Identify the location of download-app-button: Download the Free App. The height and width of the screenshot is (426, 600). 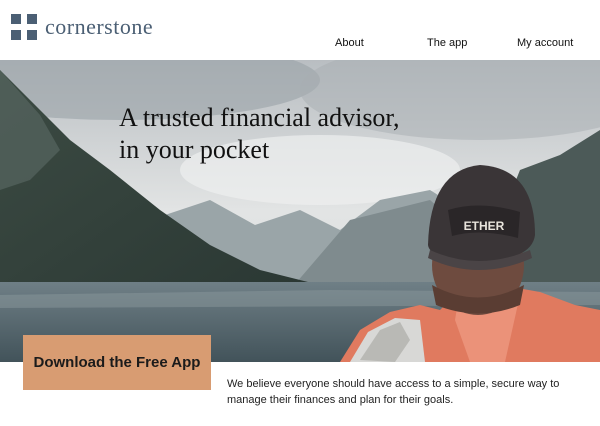
(117, 362).